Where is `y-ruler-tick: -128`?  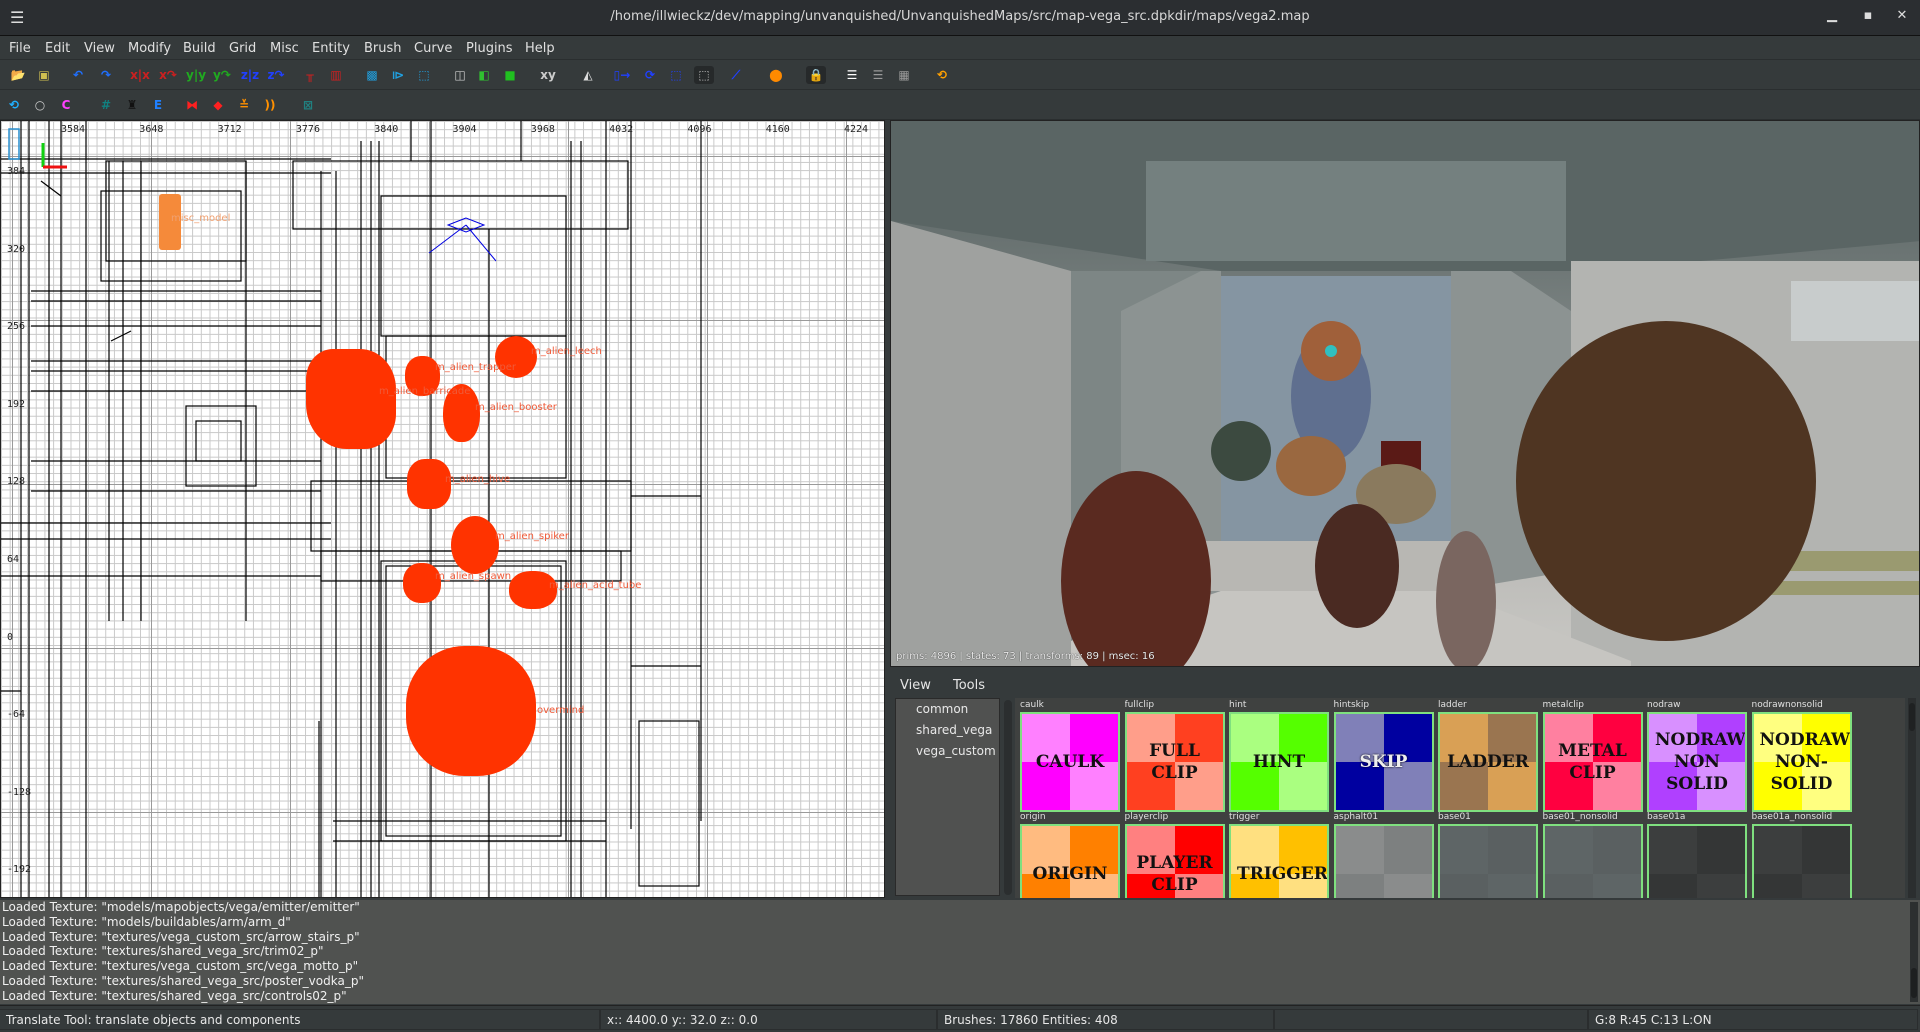
y-ruler-tick: -128 is located at coordinates (19, 792).